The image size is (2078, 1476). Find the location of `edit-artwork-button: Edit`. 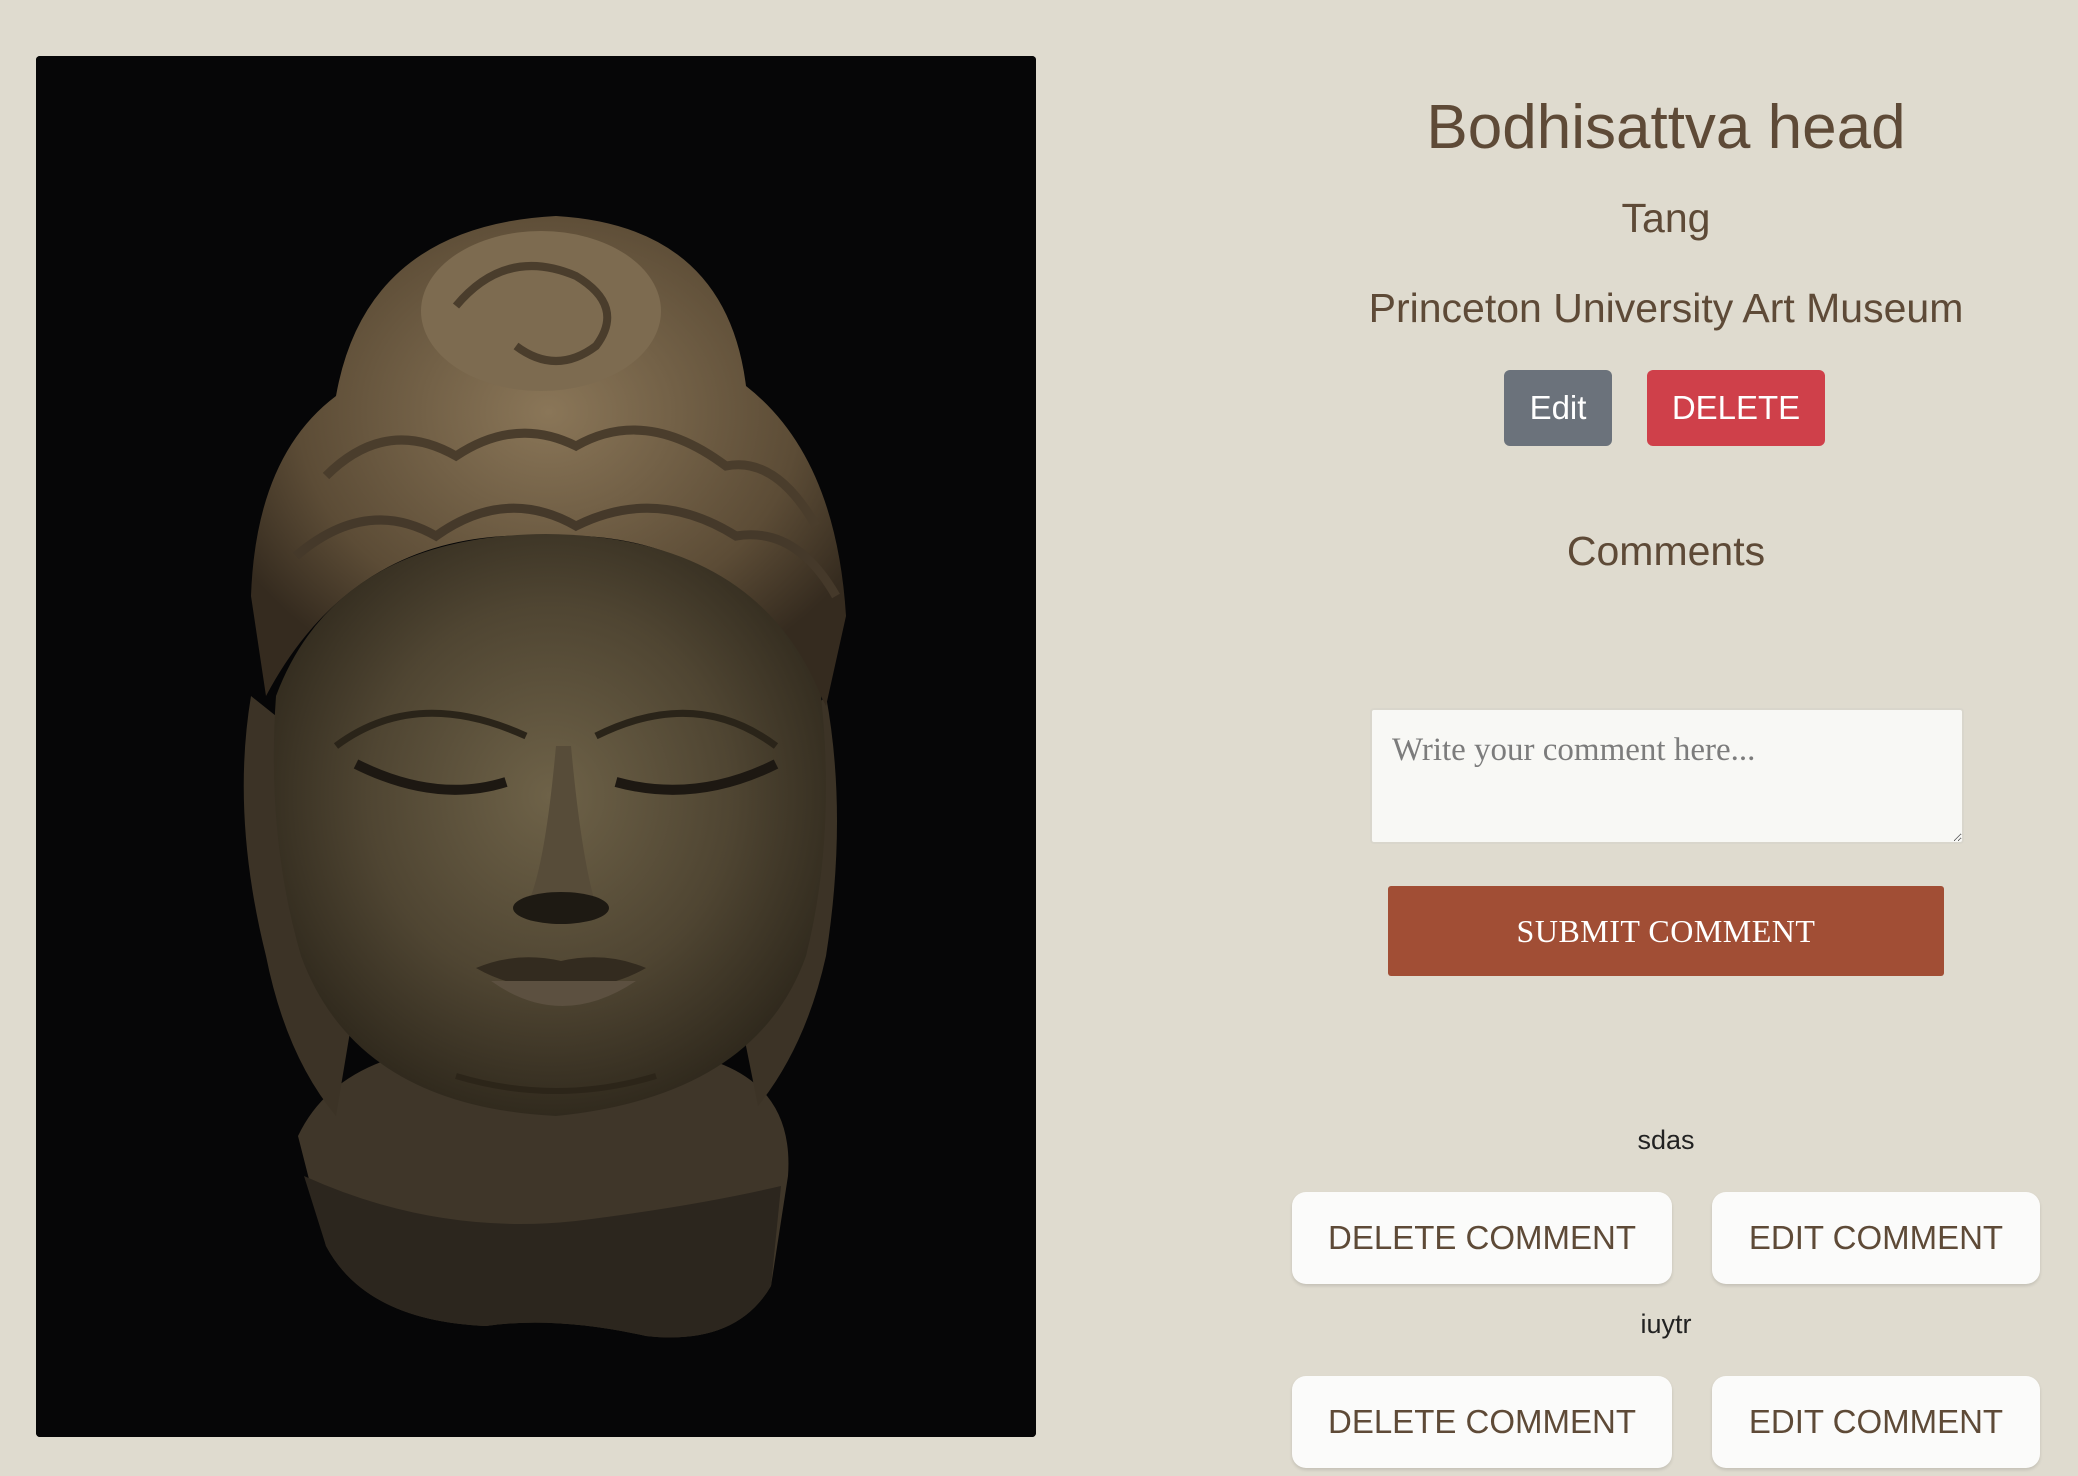

edit-artwork-button: Edit is located at coordinates (1558, 408).